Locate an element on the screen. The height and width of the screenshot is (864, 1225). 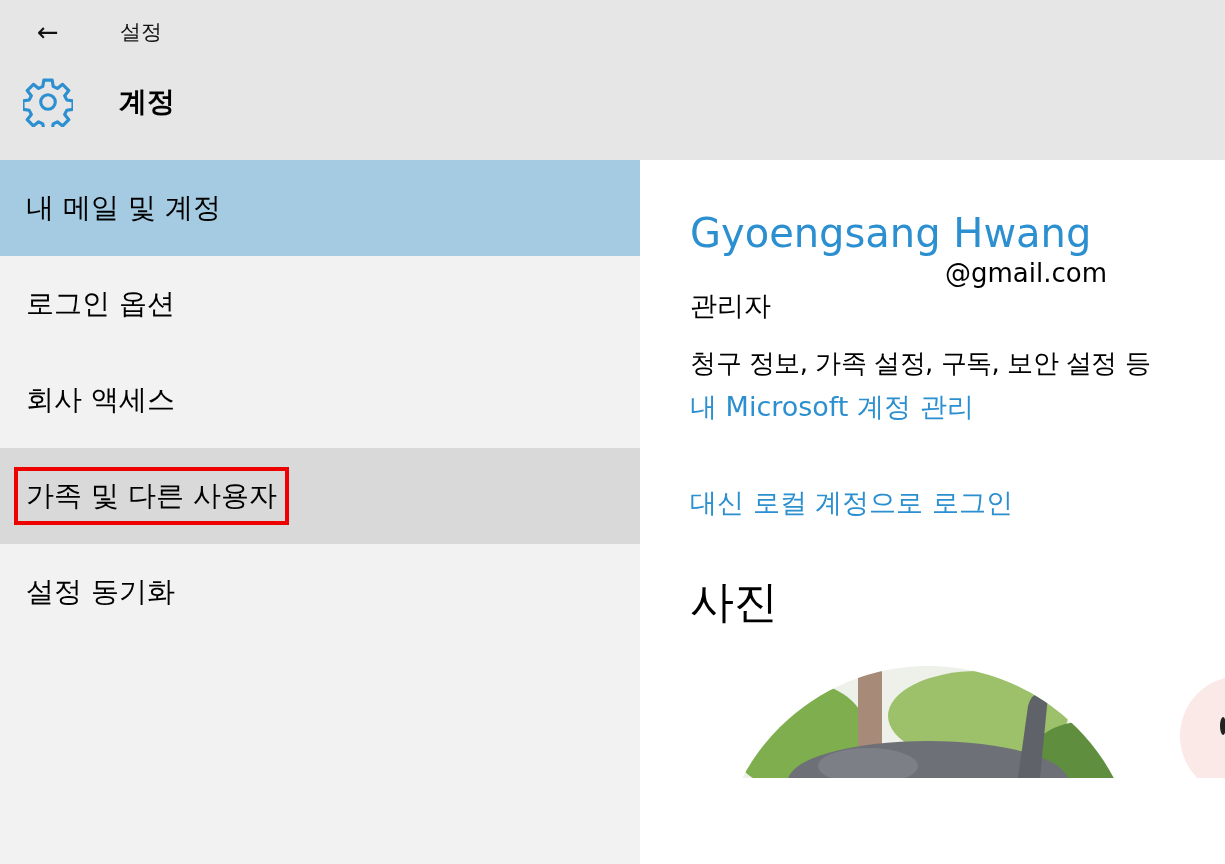
sidebar-item: 설정 동기화 is located at coordinates (320, 592).